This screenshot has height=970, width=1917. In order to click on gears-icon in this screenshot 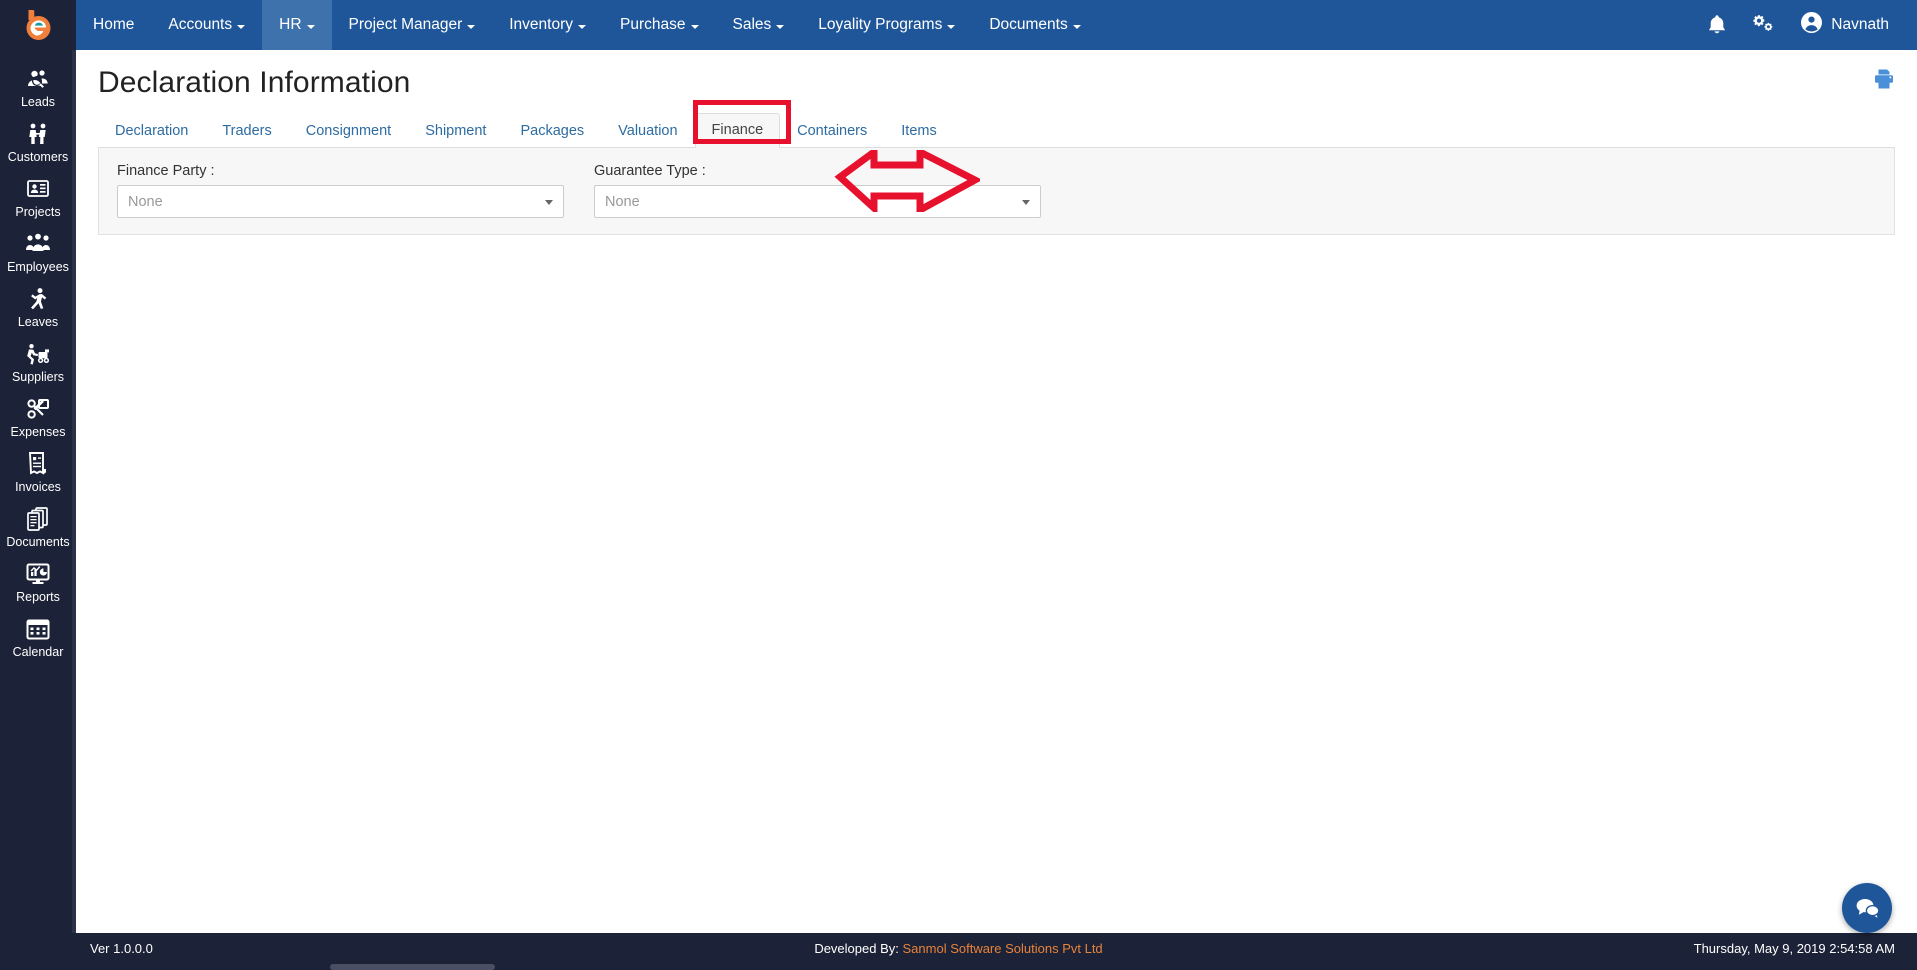, I will do `click(1763, 25)`.